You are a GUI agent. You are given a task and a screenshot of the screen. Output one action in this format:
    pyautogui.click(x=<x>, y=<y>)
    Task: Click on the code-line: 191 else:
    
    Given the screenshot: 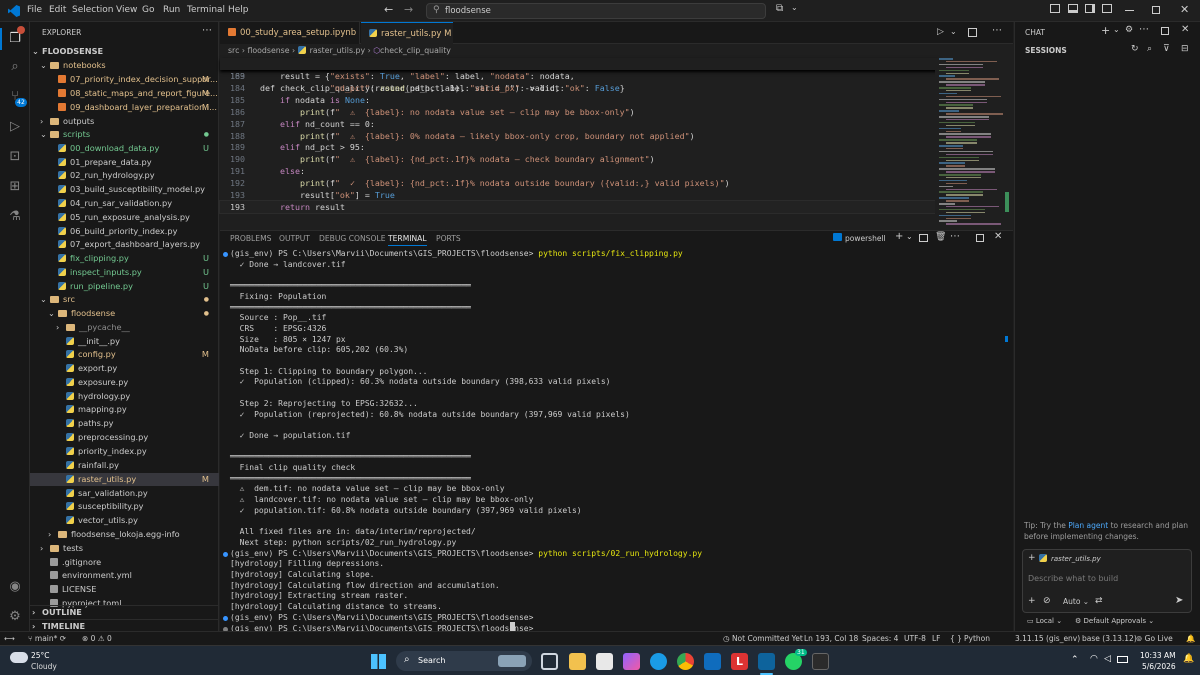 What is the action you would take?
    pyautogui.click(x=580, y=171)
    